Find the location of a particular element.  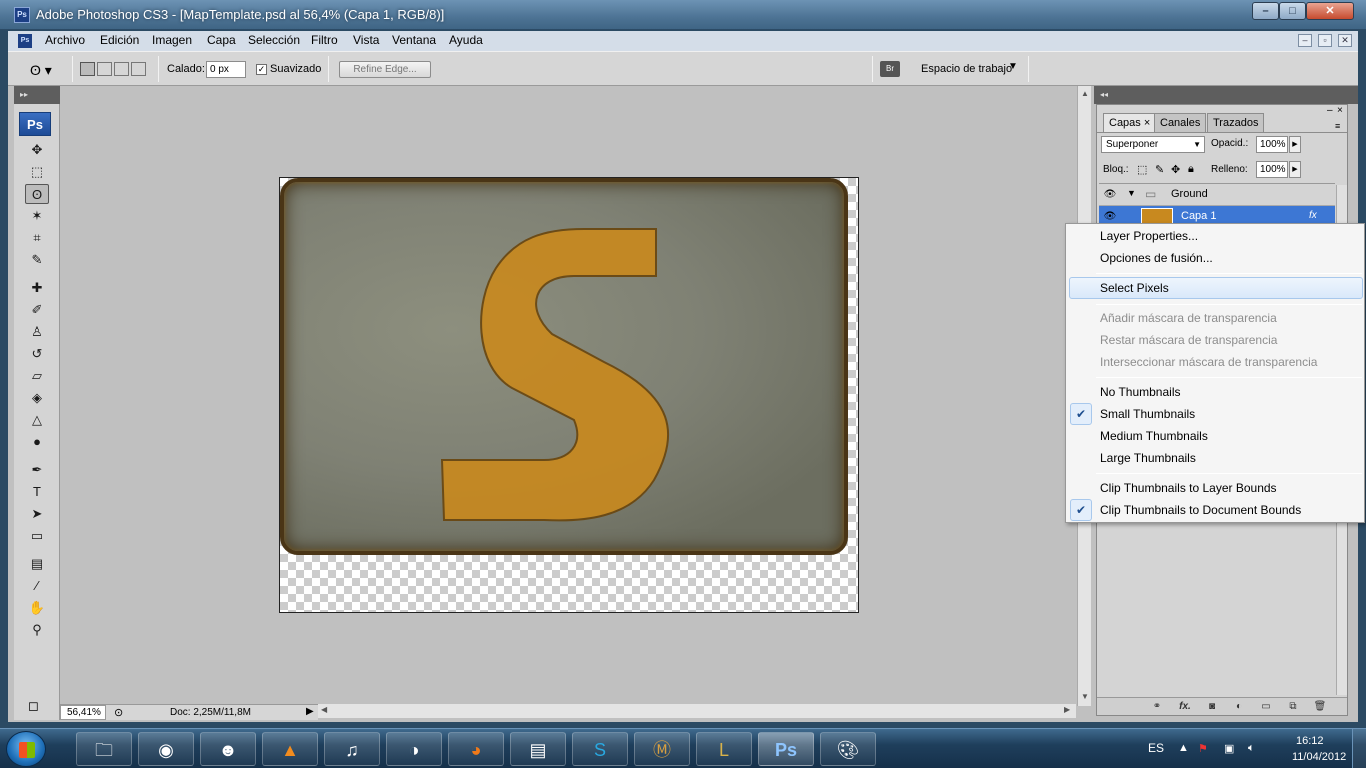

selection-mode-icons is located at coordinates (115, 70).